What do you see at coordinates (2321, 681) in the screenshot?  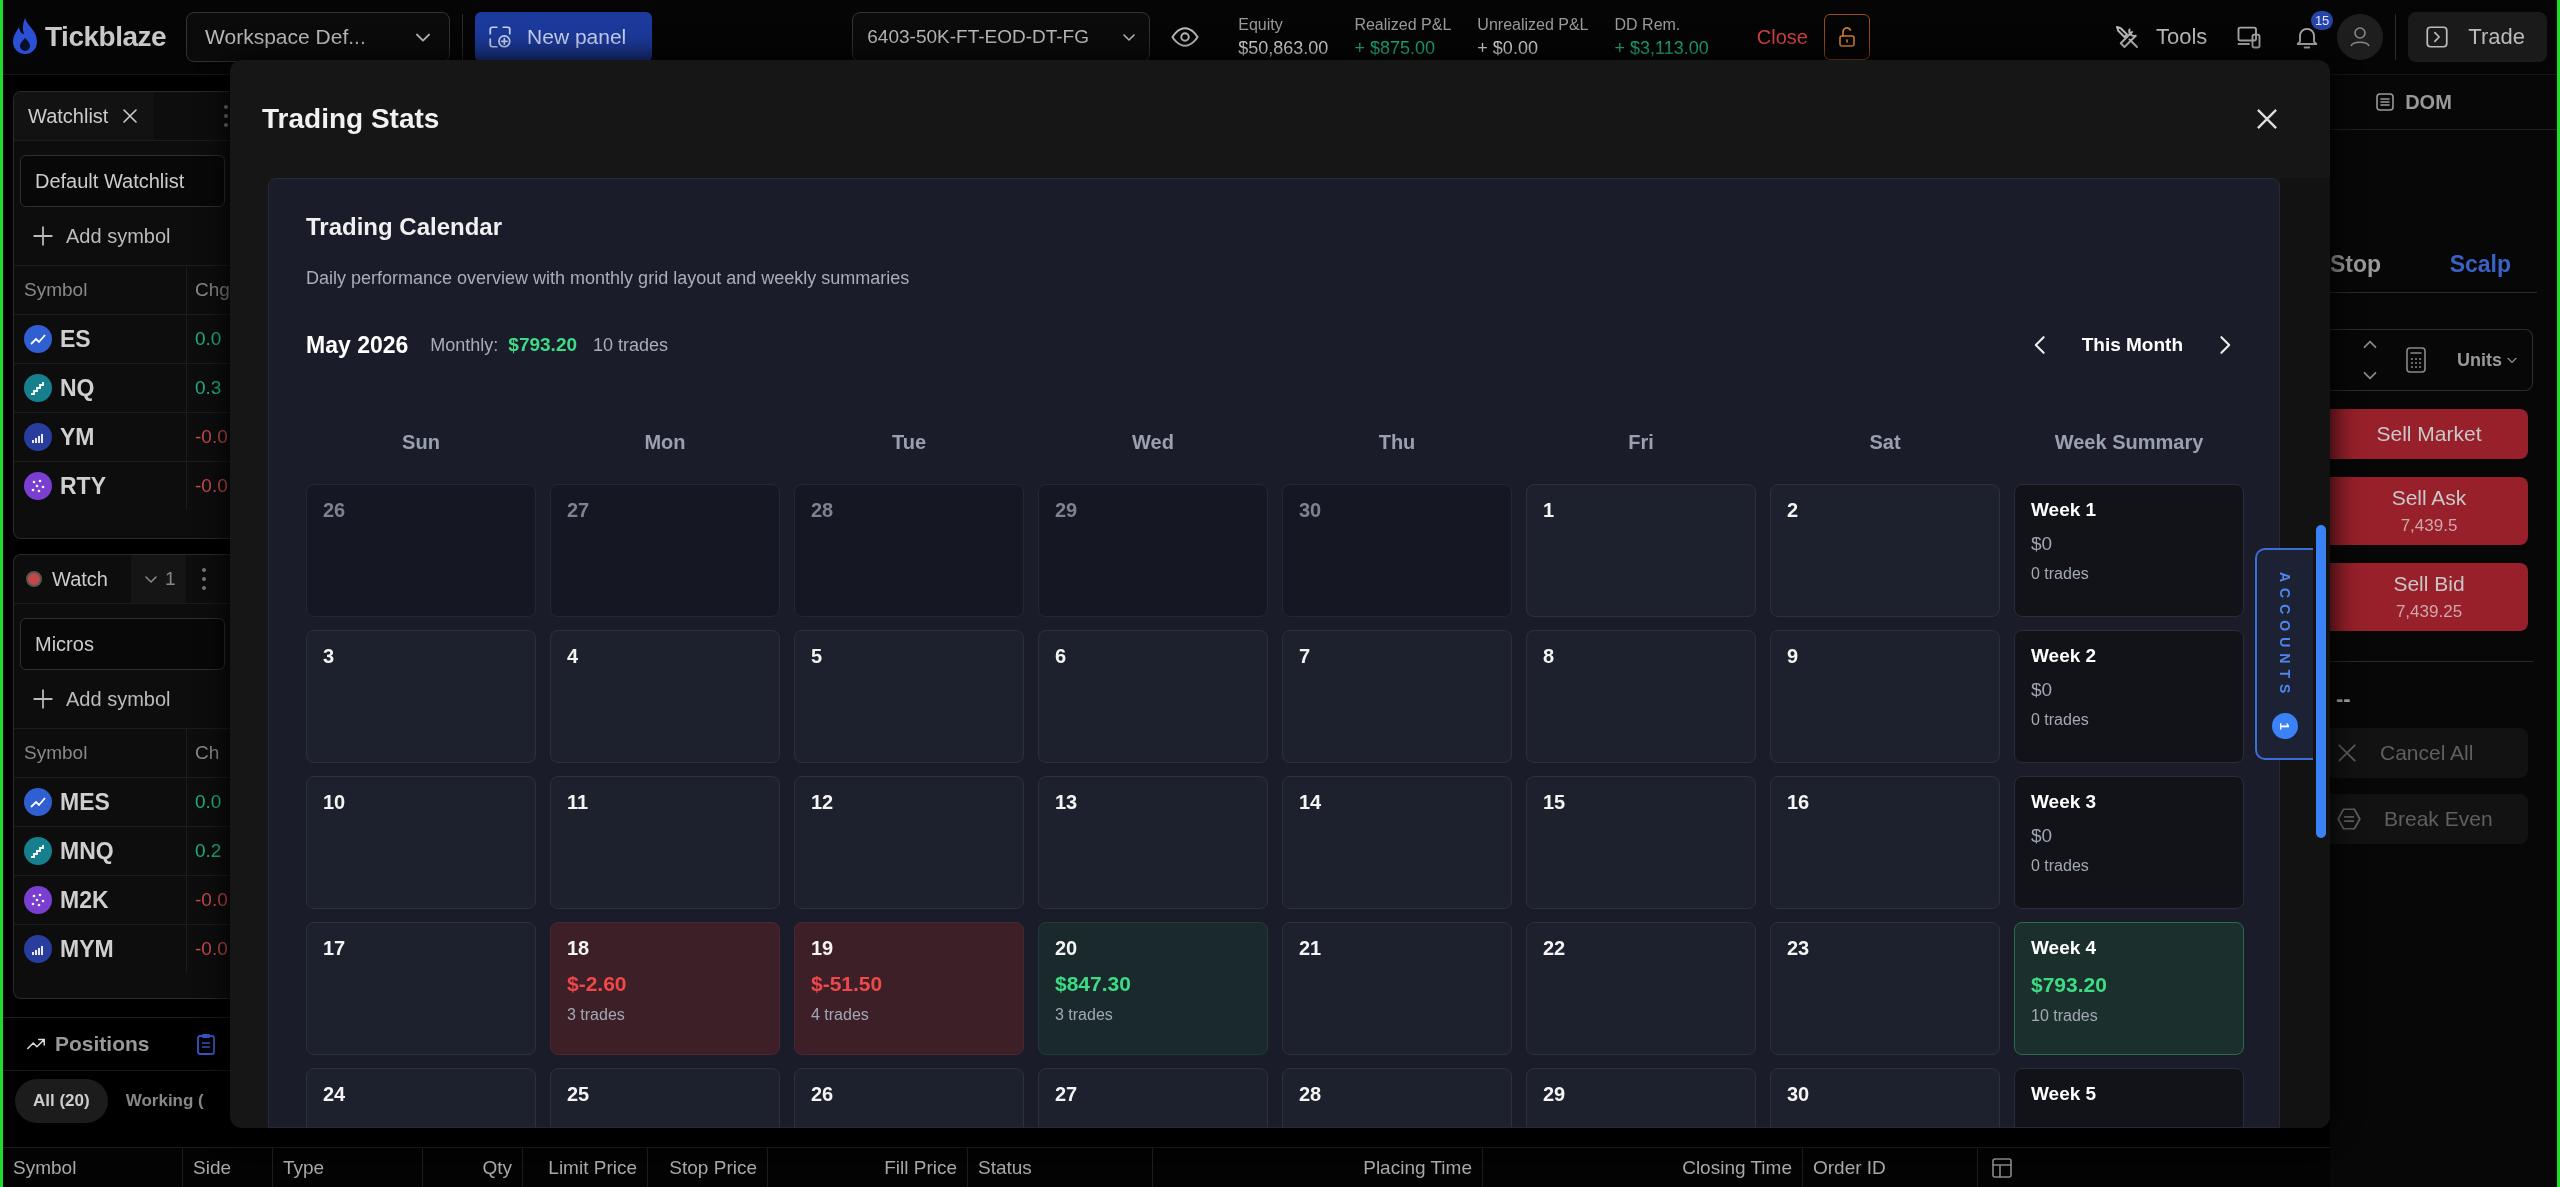 I see `scrollbar-thumb` at bounding box center [2321, 681].